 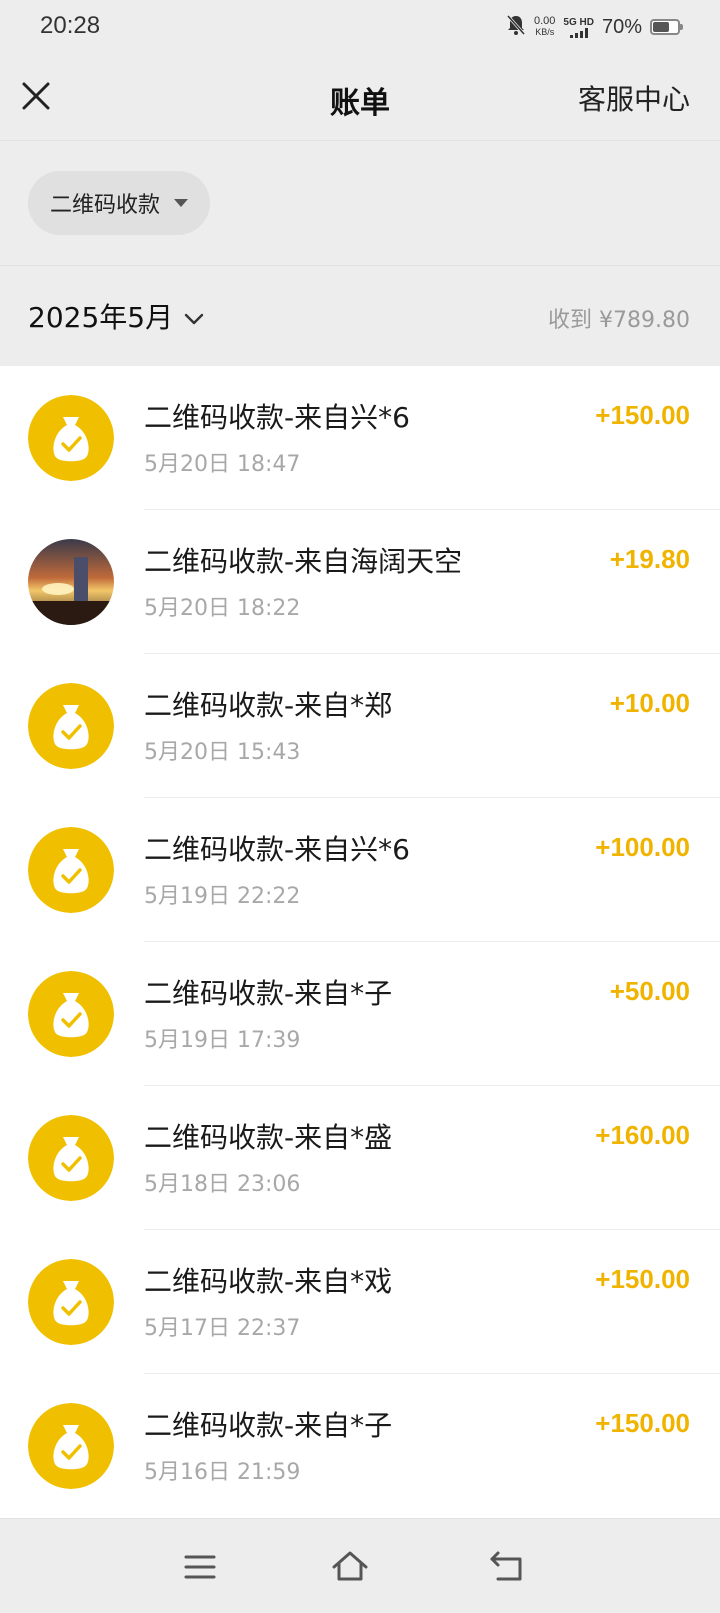 I want to click on month-selector: 2025年5月, so click(x=116, y=316).